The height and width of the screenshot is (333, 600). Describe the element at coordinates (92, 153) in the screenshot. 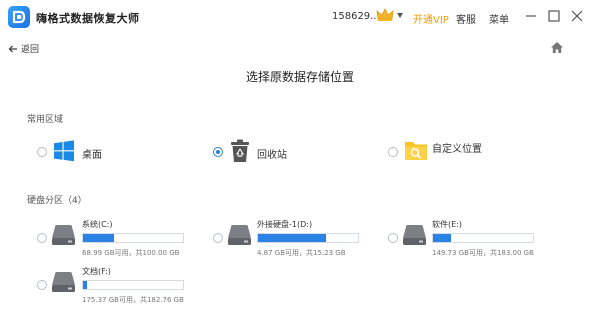

I see `desktop-label: 桌面` at that location.